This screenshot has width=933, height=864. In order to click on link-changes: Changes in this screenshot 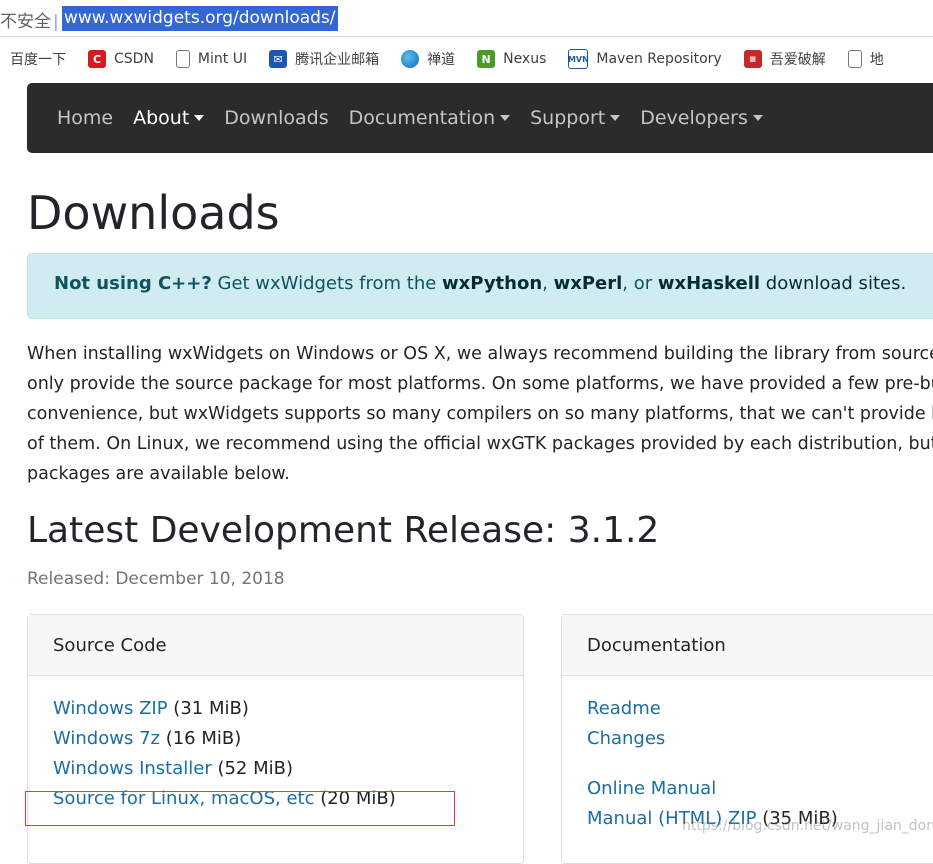, I will do `click(626, 738)`.